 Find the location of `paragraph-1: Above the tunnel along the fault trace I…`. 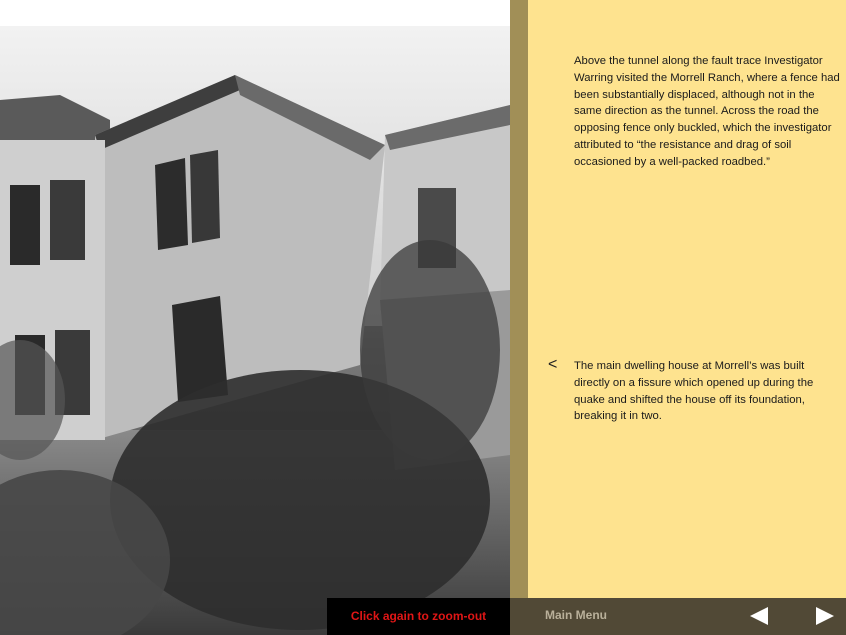

paragraph-1: Above the tunnel along the fault trace I… is located at coordinates (707, 111).